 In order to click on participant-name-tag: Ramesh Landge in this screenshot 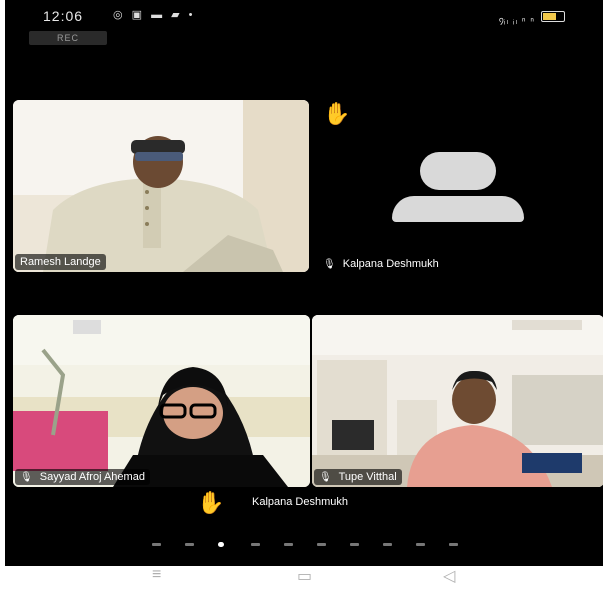, I will do `click(60, 262)`.